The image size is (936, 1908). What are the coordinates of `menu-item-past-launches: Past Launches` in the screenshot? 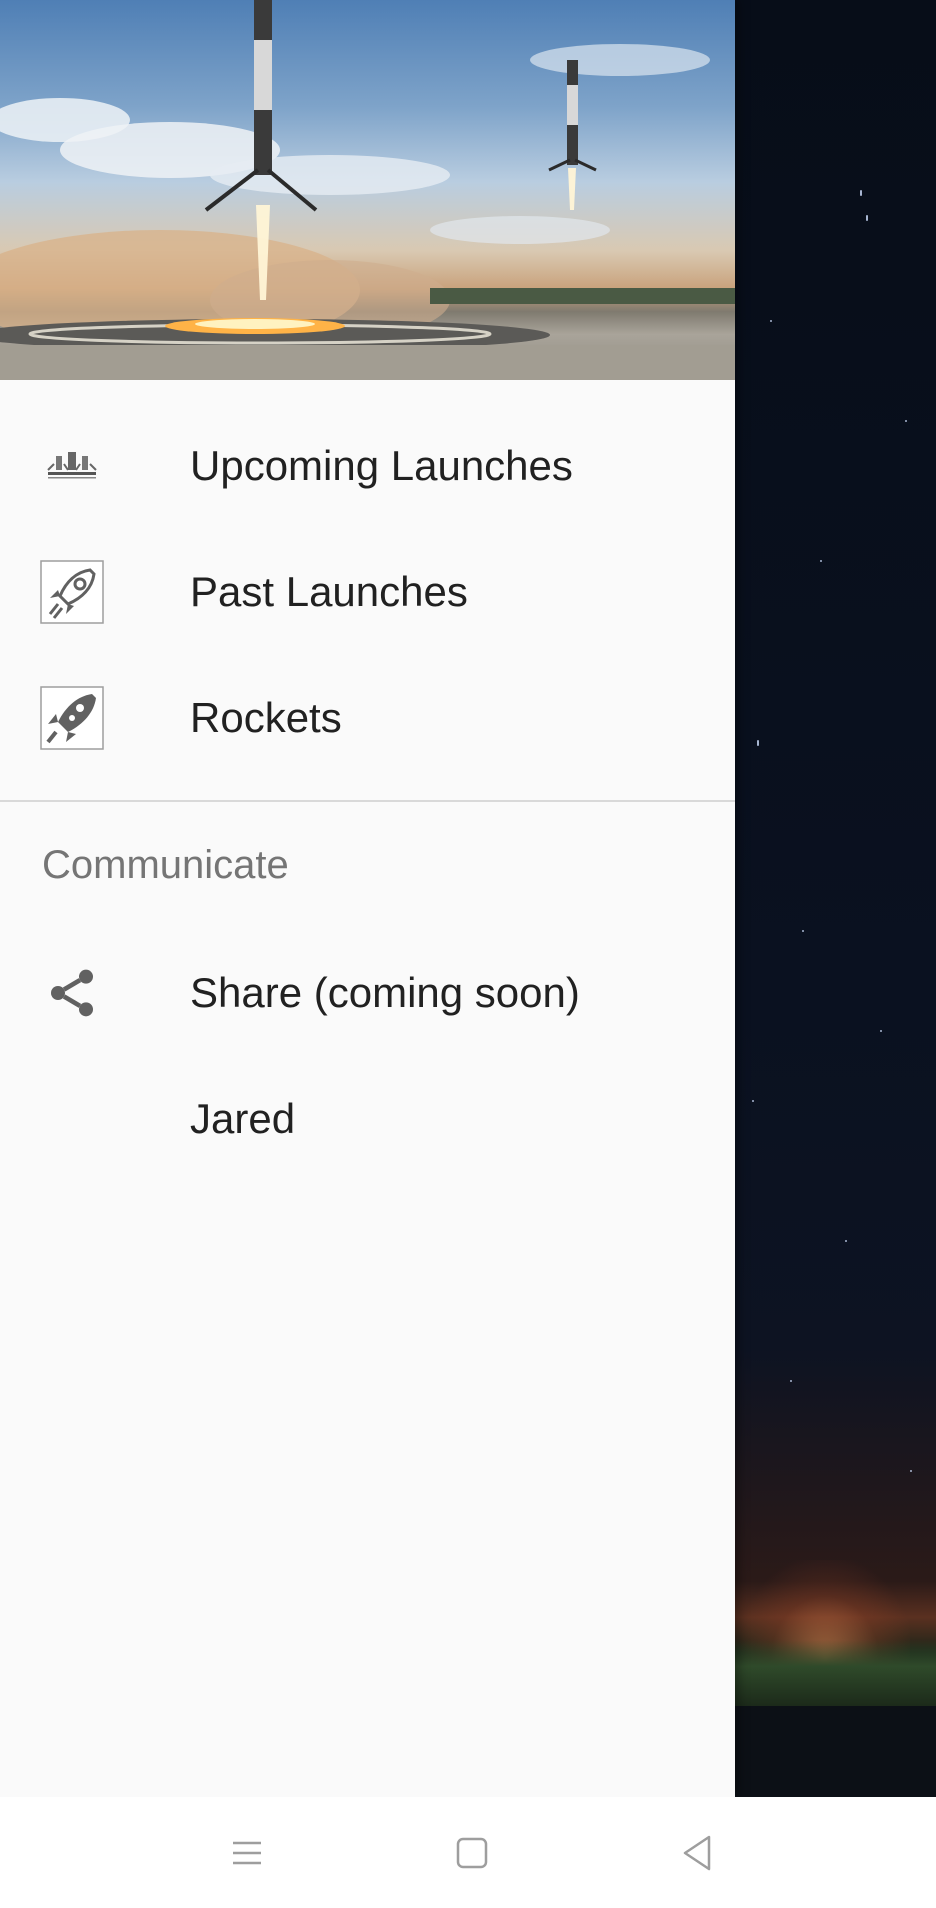 It's located at (367, 592).